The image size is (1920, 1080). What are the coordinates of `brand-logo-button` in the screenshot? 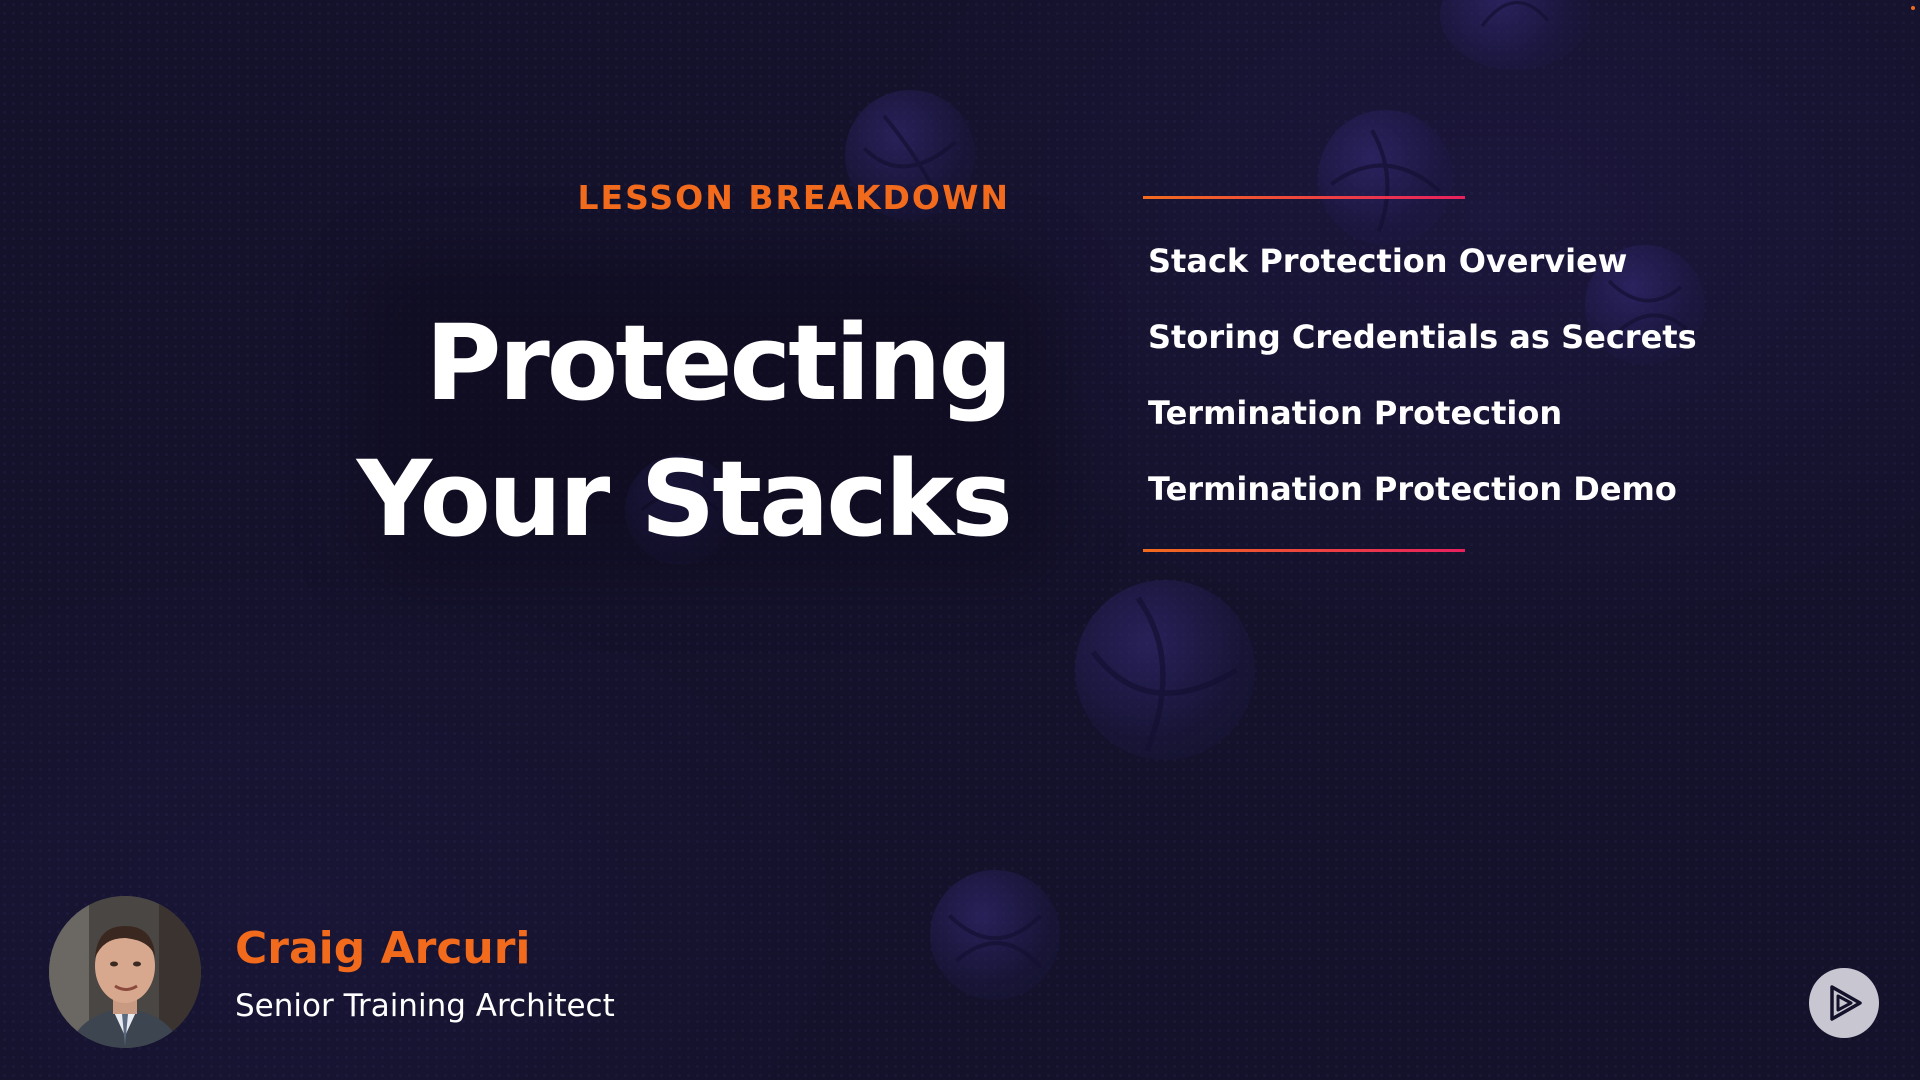 It's located at (1844, 1003).